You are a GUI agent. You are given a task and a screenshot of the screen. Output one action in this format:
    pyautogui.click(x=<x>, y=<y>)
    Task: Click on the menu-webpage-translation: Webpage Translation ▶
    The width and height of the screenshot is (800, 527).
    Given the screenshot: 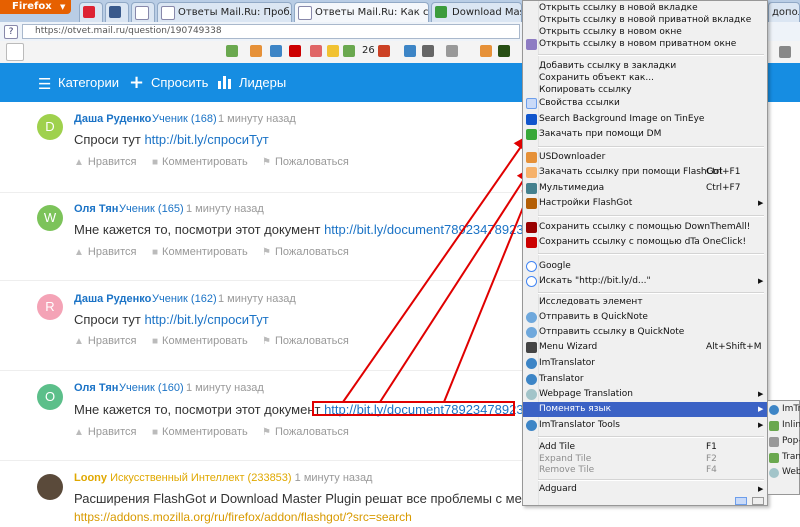 What is the action you would take?
    pyautogui.click(x=645, y=394)
    